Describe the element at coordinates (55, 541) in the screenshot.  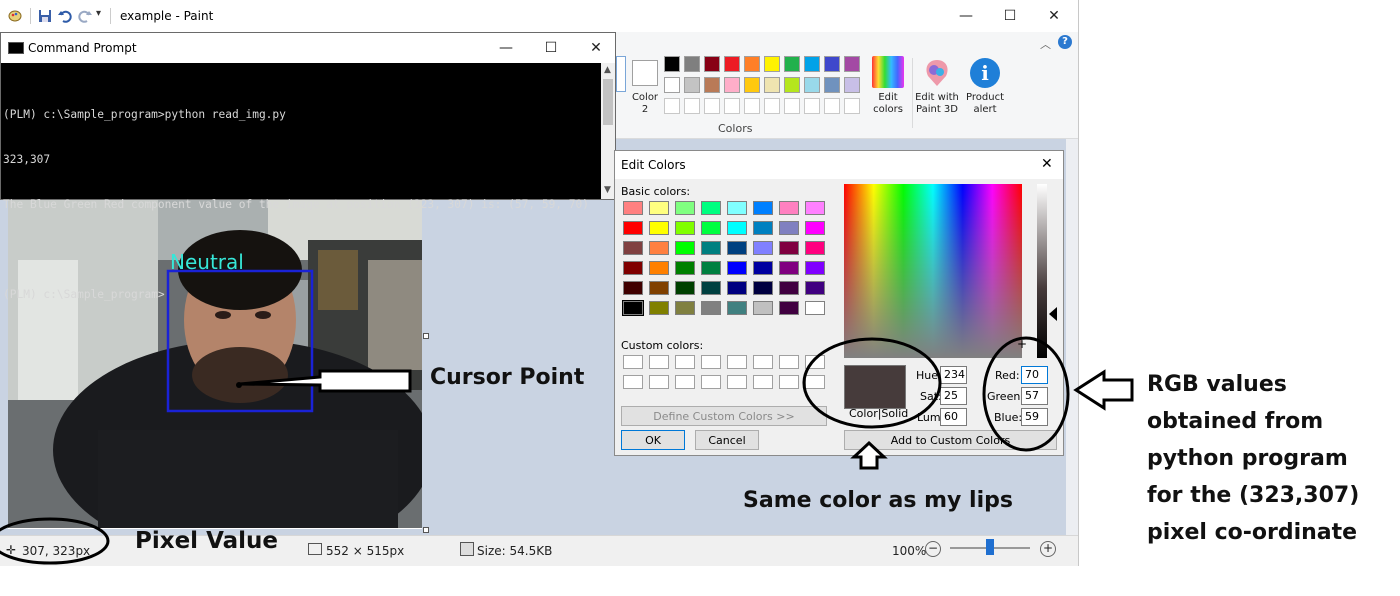
I see `pixel-value-circle` at that location.